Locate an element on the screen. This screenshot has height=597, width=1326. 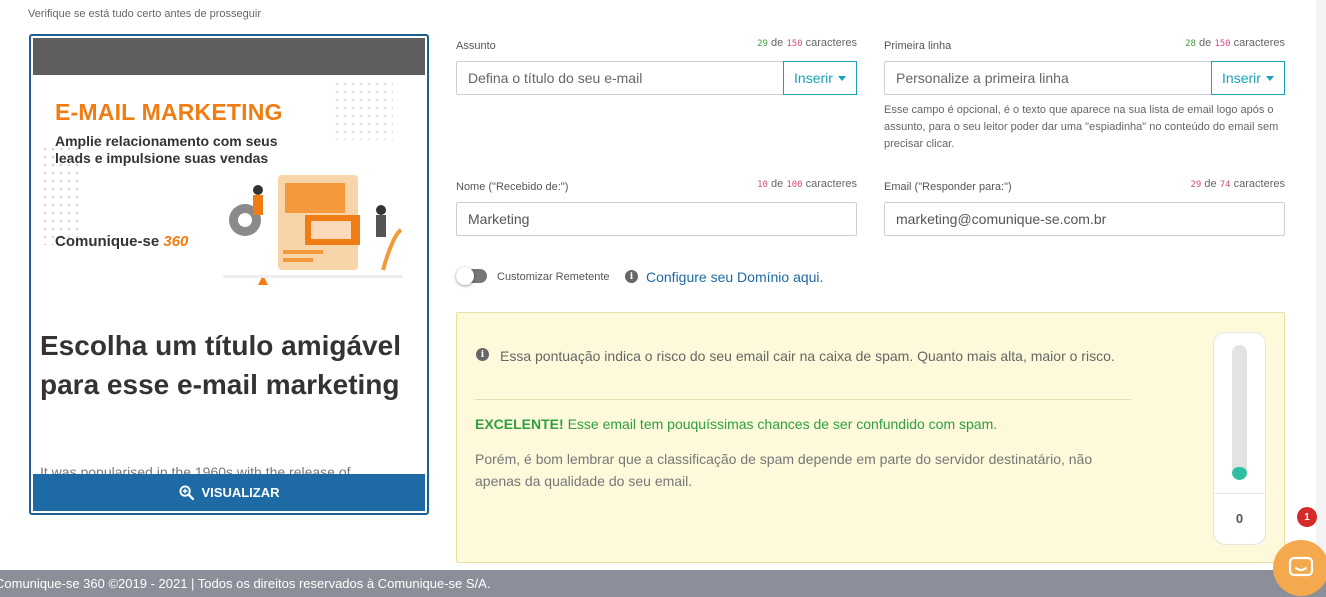
custom-sender-toggle is located at coordinates (471, 276).